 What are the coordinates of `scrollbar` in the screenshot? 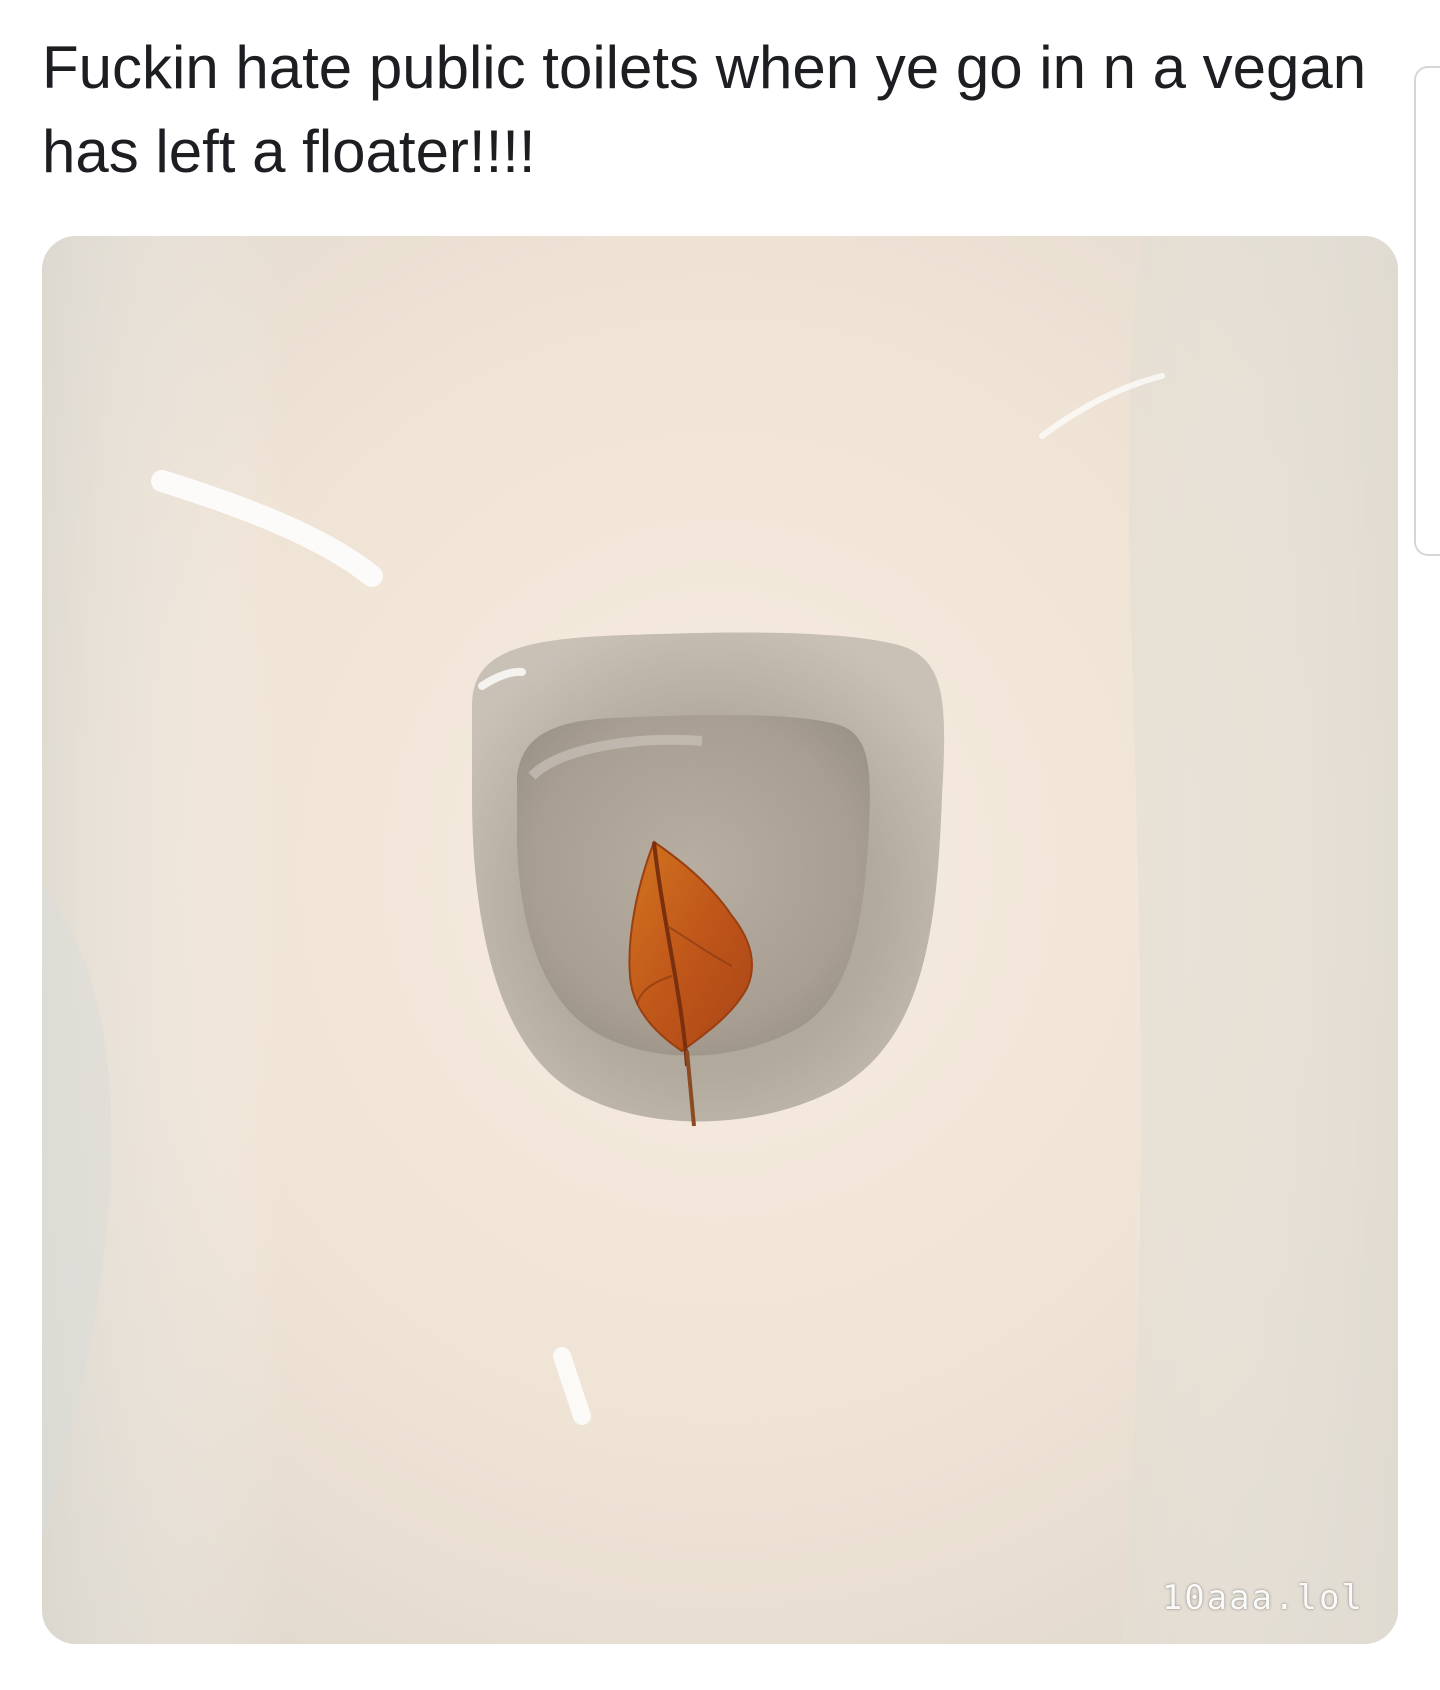 It's located at (1427, 311).